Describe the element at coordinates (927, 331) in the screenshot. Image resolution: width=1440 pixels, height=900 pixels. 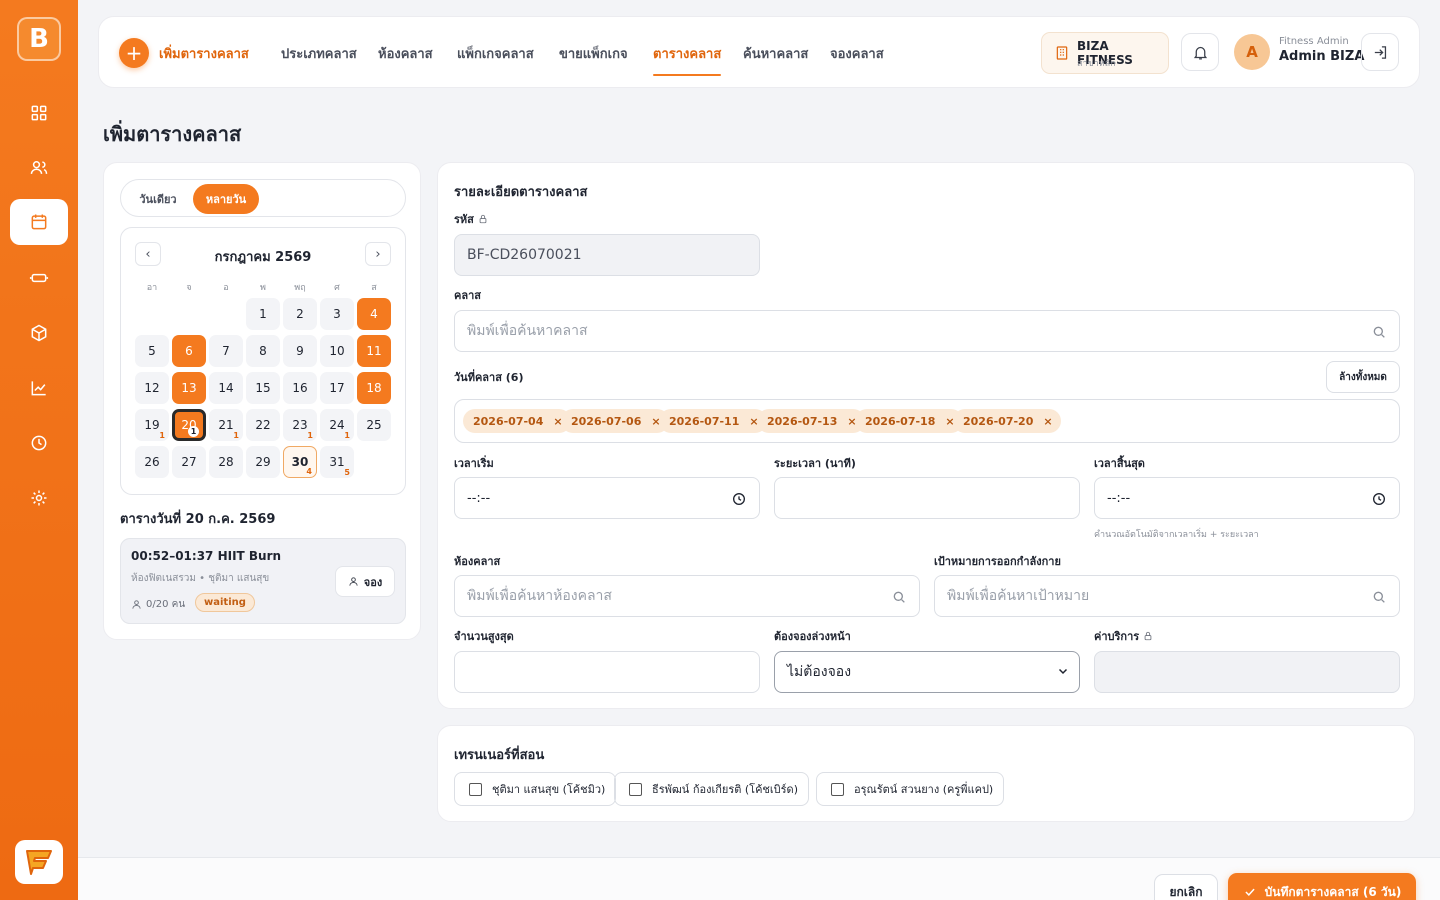
I see `class-search-input: พิมพ์เพื่อค้นหาคลาส` at that location.